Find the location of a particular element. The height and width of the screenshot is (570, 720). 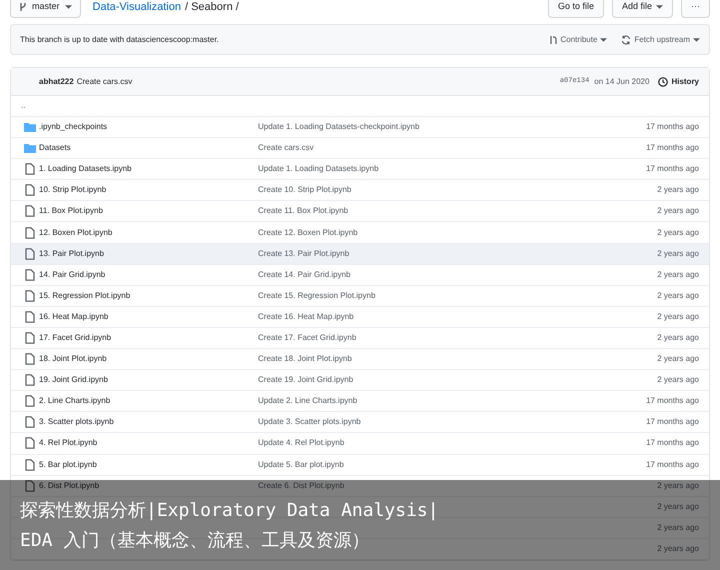

file-name-link: 6. Dist Plot.ipynb is located at coordinates (69, 485).